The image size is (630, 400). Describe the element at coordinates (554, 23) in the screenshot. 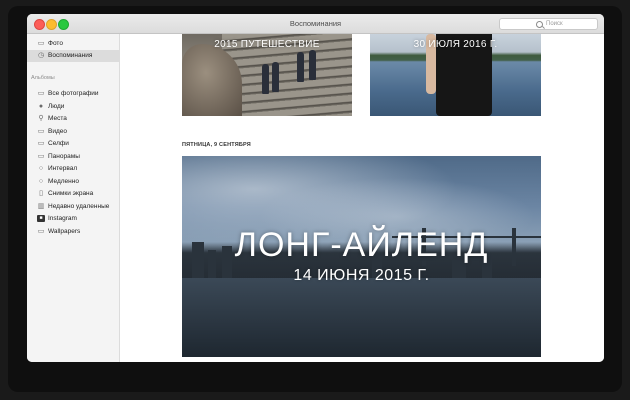

I see `search-placeholder: Поиск` at that location.